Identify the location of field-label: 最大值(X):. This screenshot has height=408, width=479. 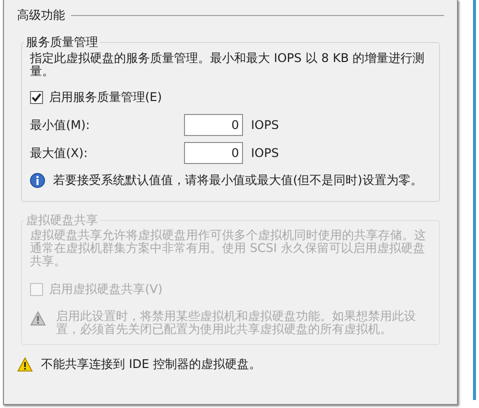
(59, 153).